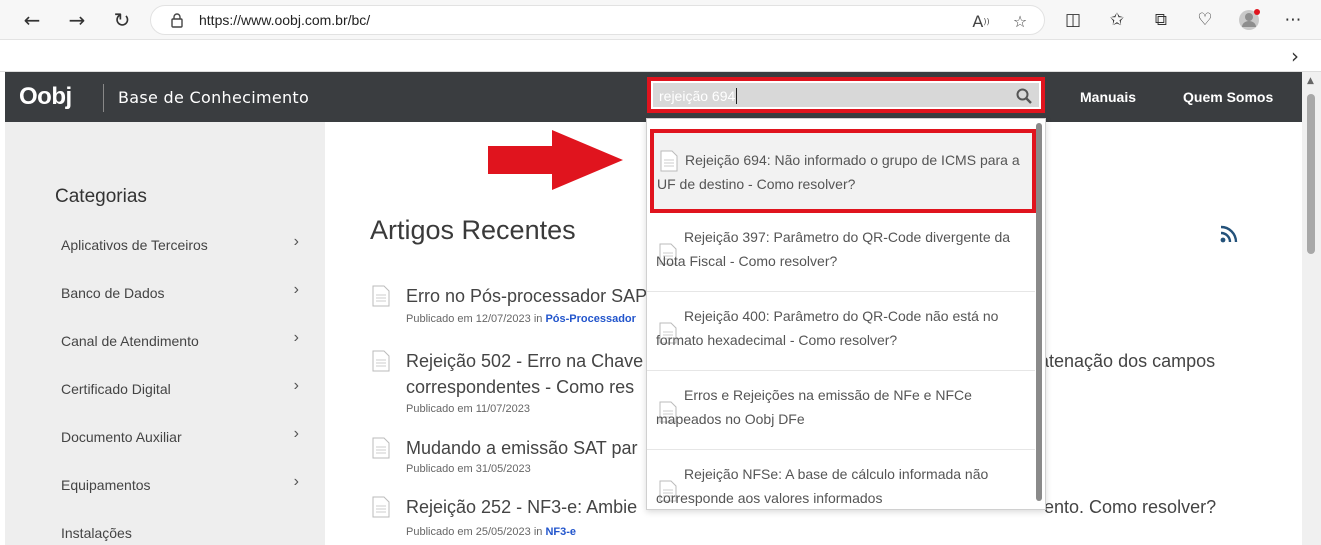 The width and height of the screenshot is (1321, 545). Describe the element at coordinates (1073, 20) in the screenshot. I see `split-screen-icon: ◫` at that location.